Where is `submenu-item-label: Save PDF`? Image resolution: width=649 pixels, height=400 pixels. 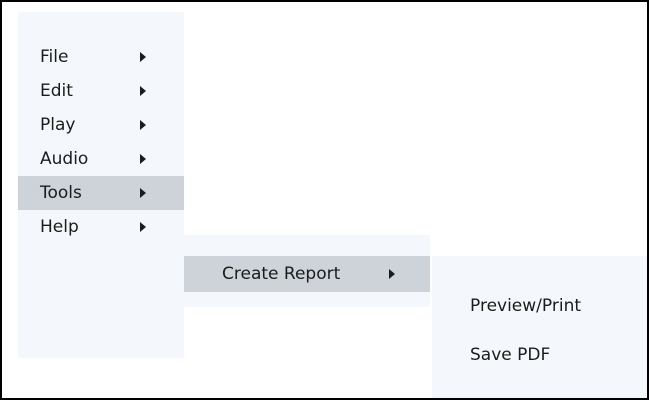 submenu-item-label: Save PDF is located at coordinates (510, 355).